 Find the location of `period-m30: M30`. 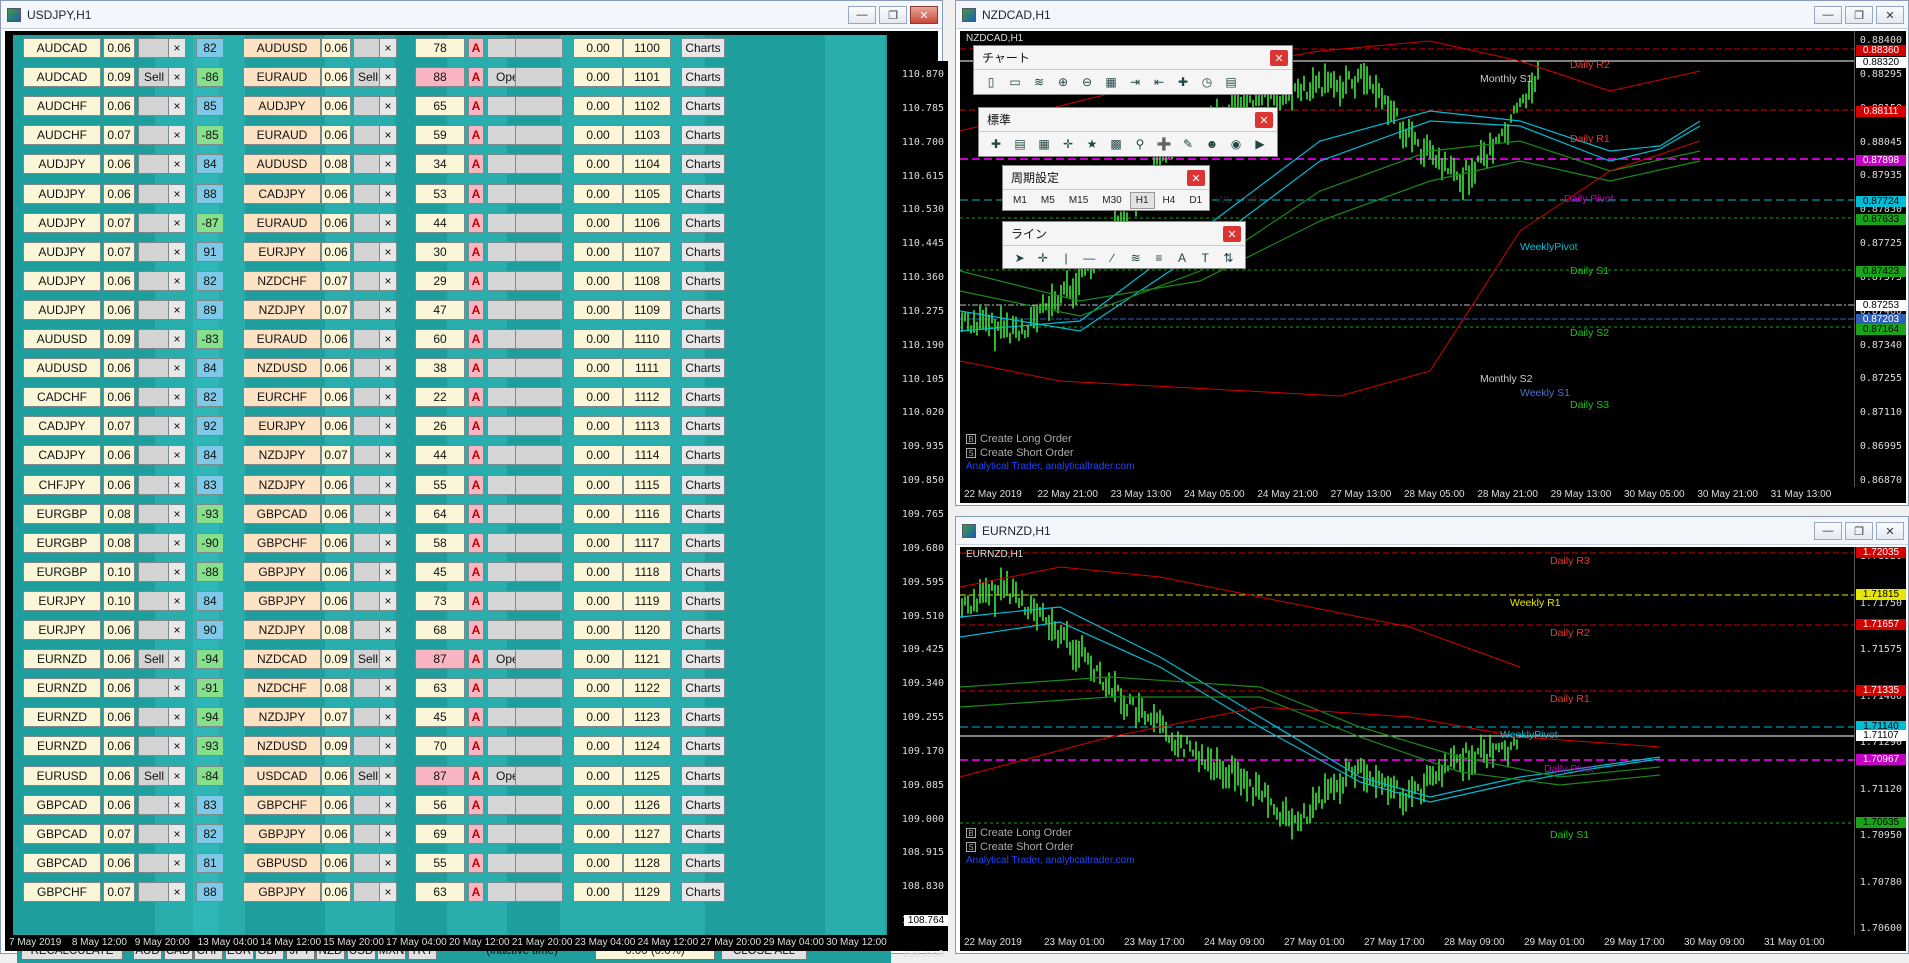

period-m30: M30 is located at coordinates (1111, 200).